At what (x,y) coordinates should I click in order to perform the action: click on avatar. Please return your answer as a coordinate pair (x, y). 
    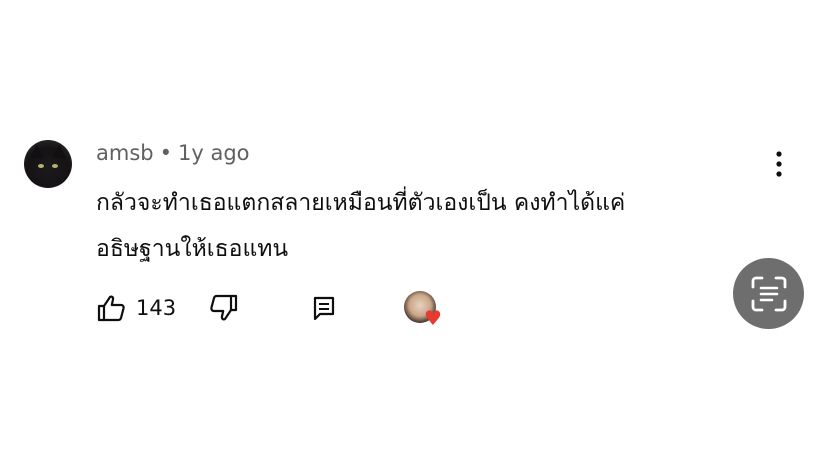
    Looking at the image, I should click on (48, 164).